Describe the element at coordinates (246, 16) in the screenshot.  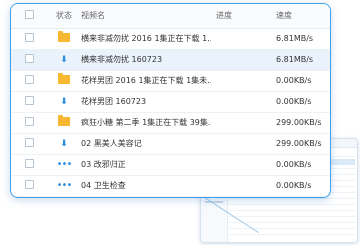
I see `column-header-progress: 进度` at that location.